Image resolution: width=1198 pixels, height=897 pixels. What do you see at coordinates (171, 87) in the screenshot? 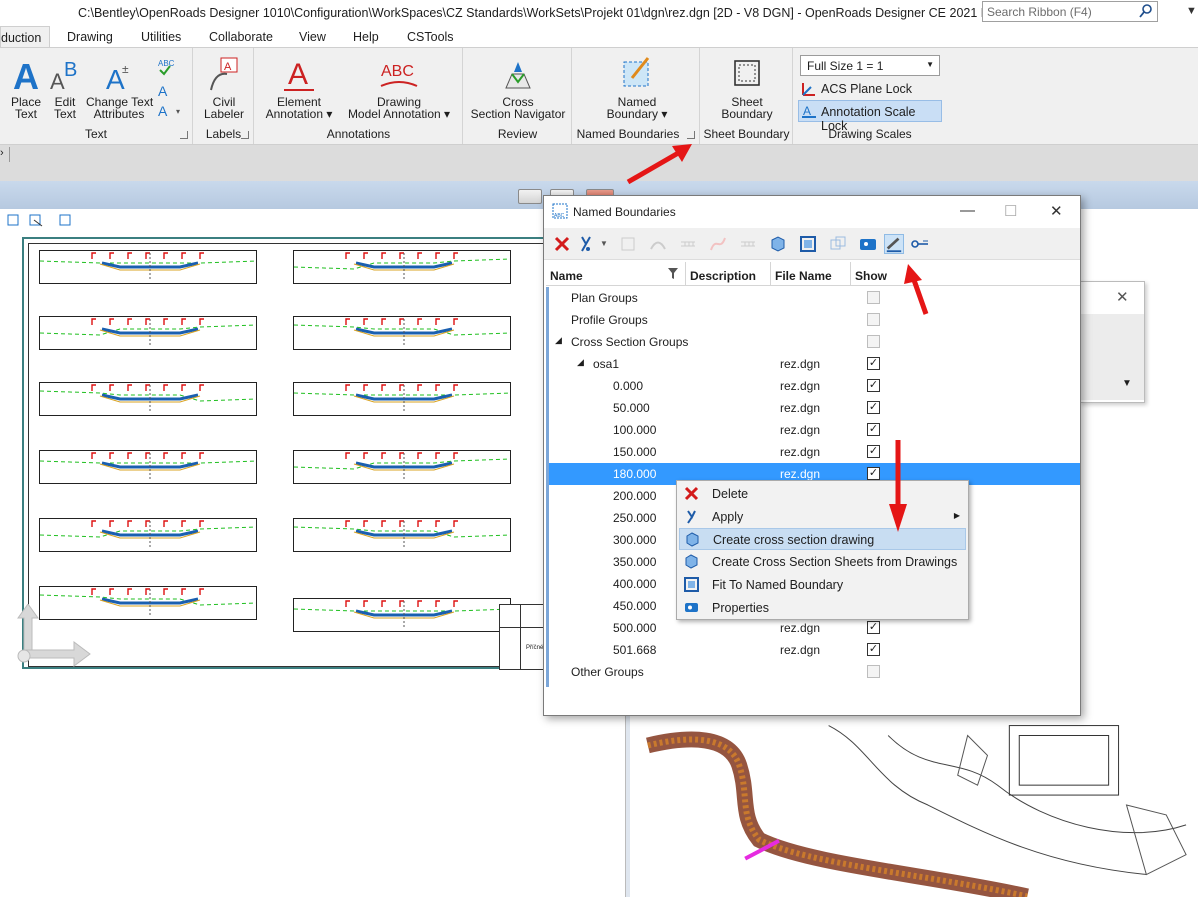
I see `small-text-tools-icon: ABC AA ▾` at bounding box center [171, 87].